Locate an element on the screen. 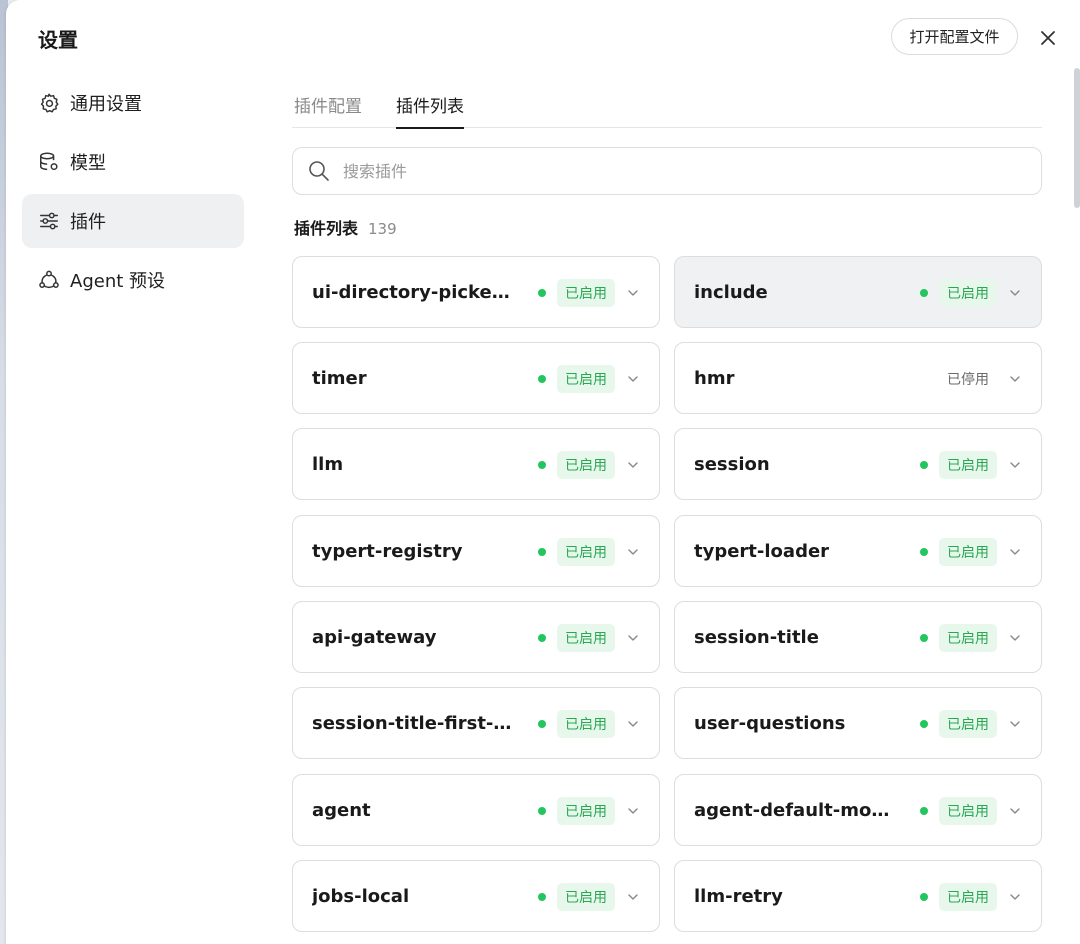 This screenshot has width=1080, height=944. sidebar-item-plugins: 插件 is located at coordinates (133, 221).